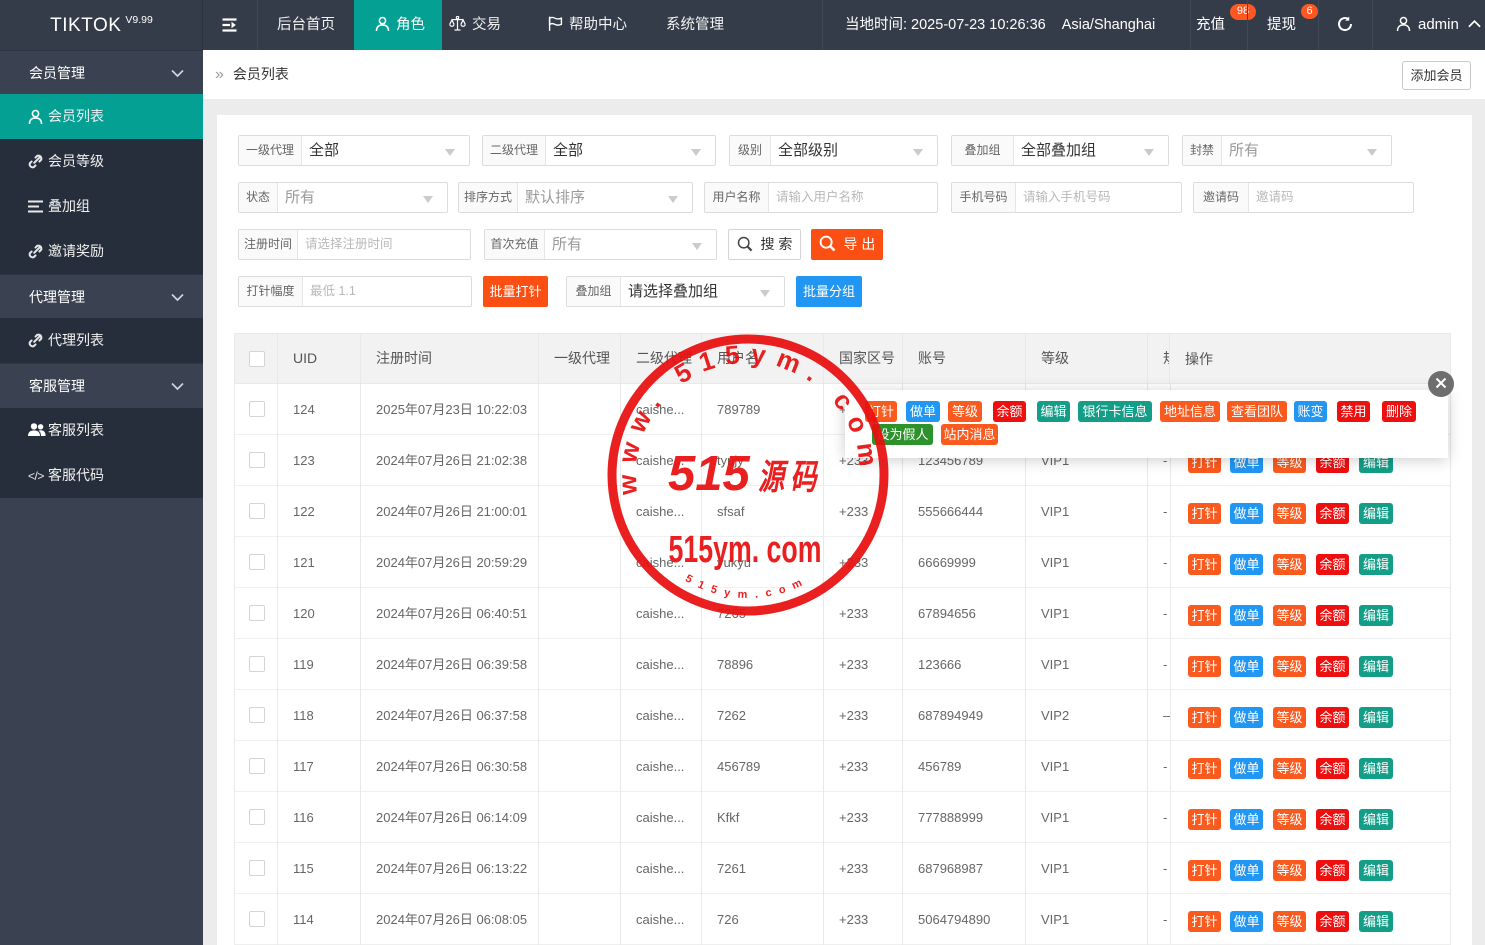 This screenshot has width=1485, height=945. I want to click on svg-text: 515, so click(709, 474).